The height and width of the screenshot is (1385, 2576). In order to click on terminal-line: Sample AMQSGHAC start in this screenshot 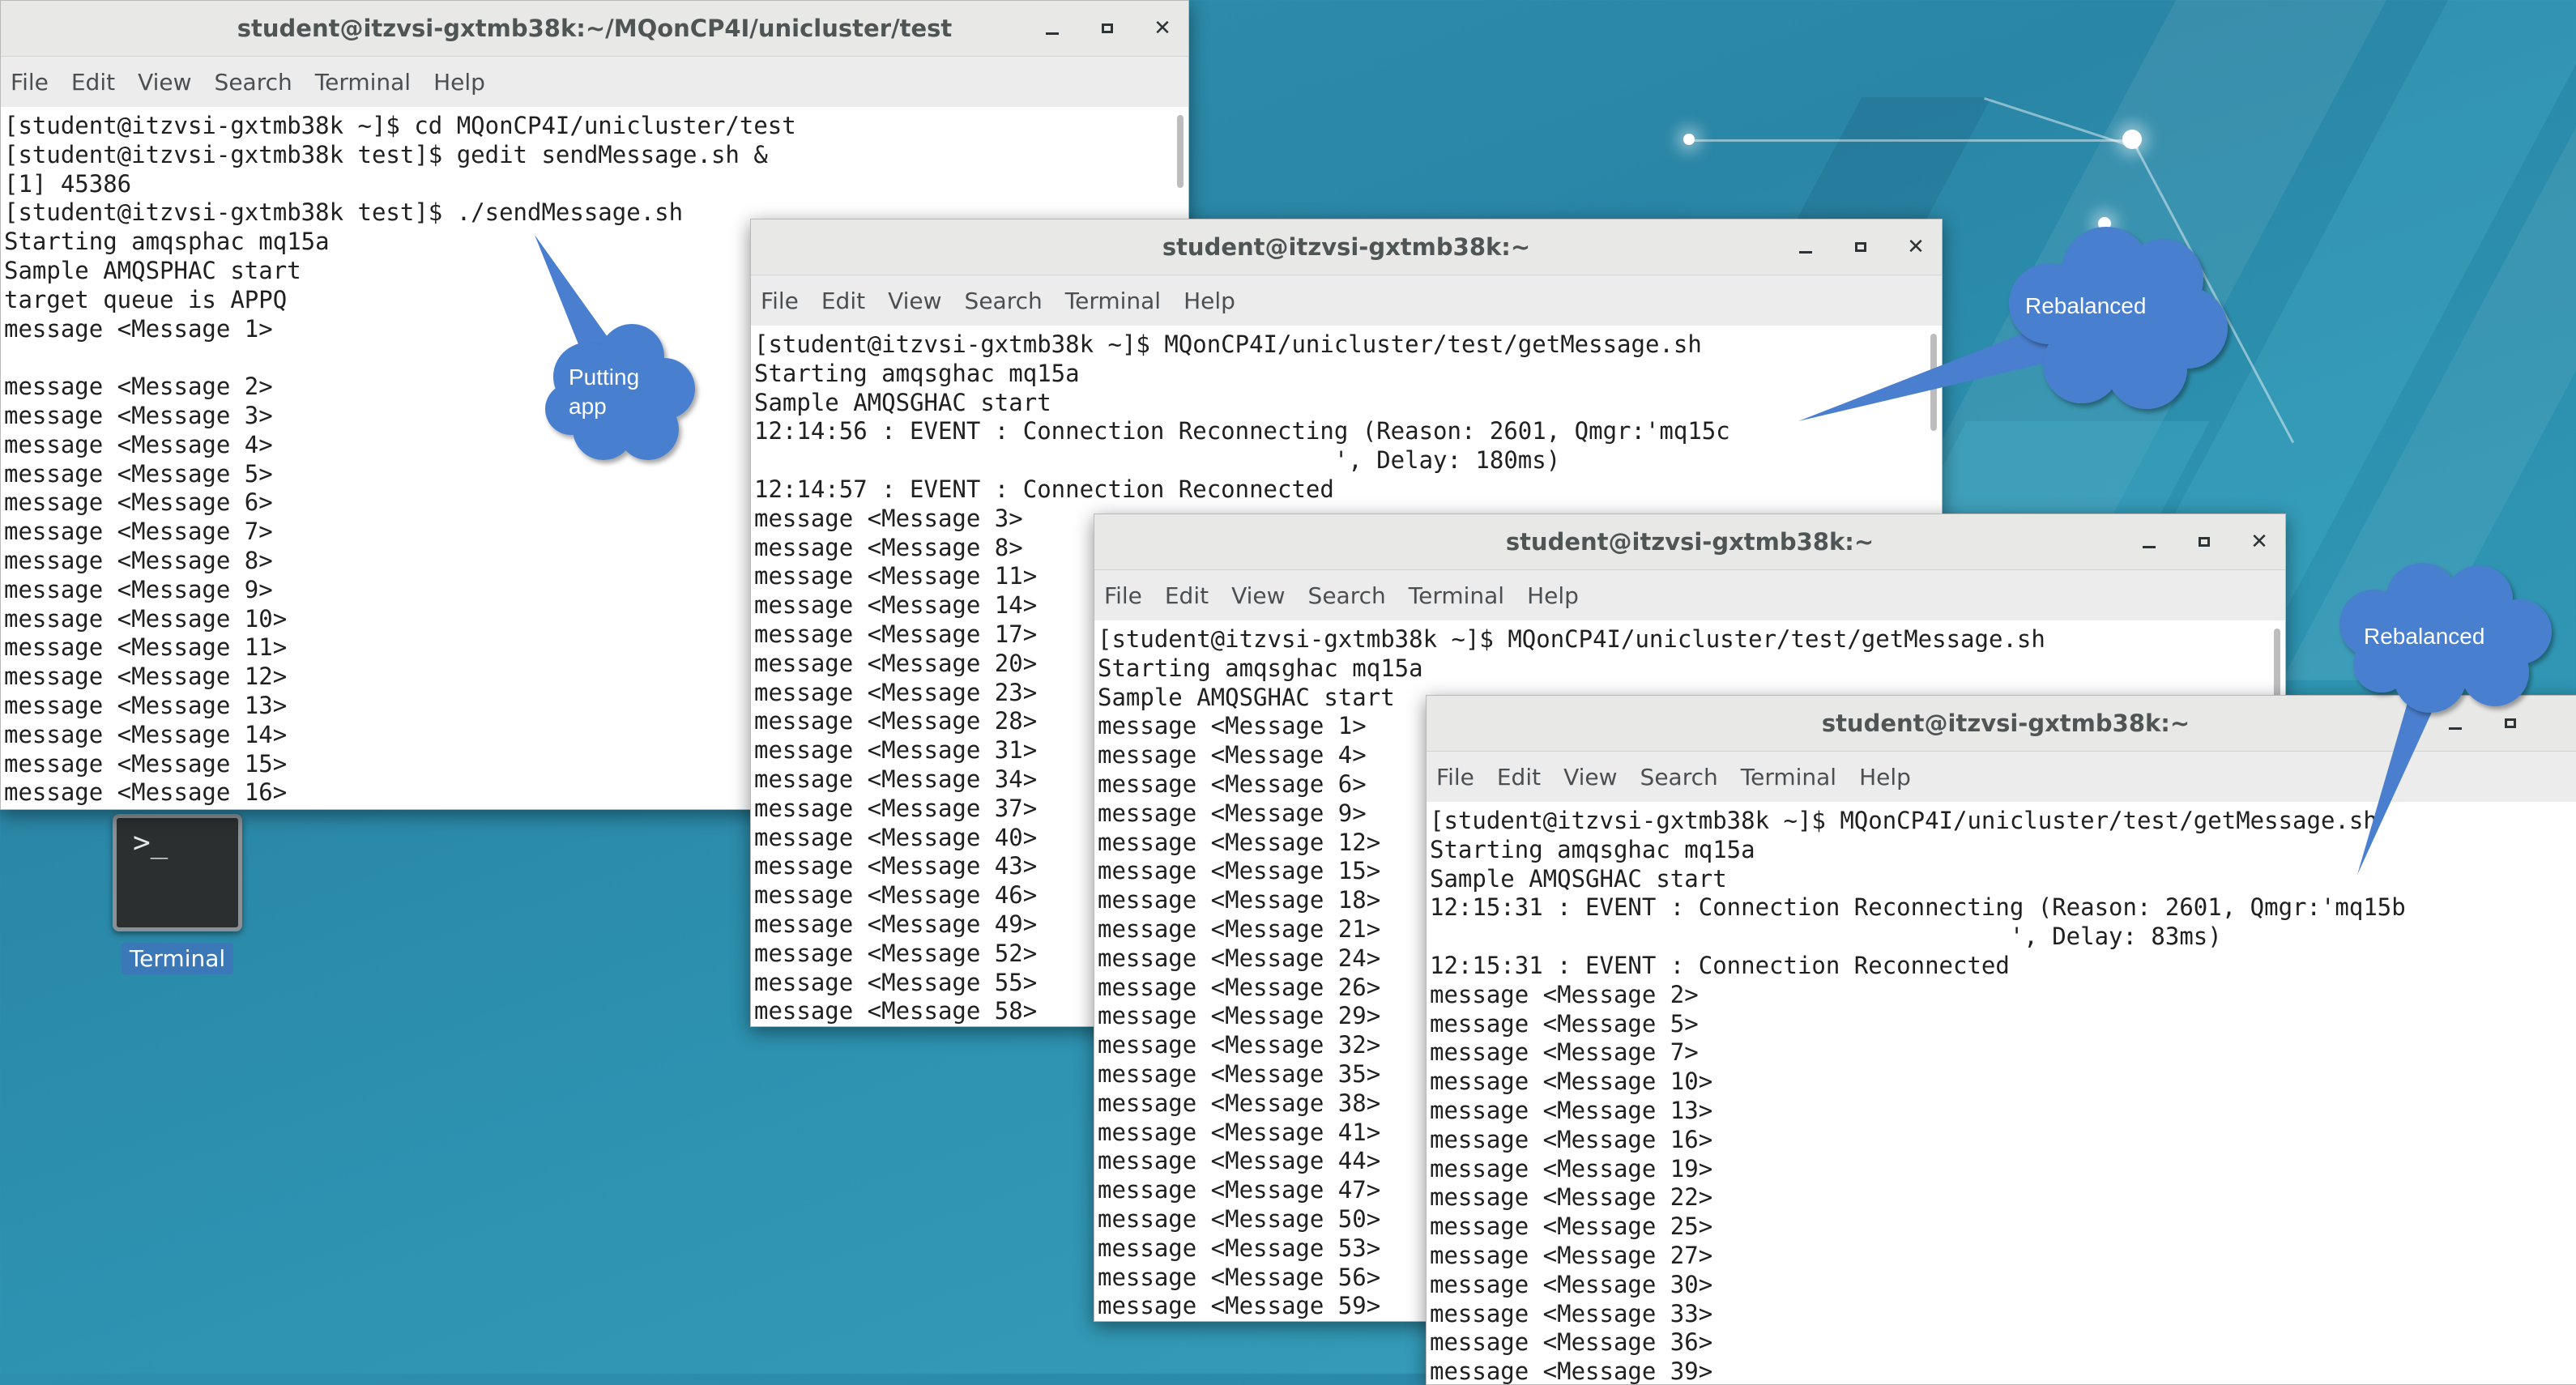, I will do `click(903, 402)`.